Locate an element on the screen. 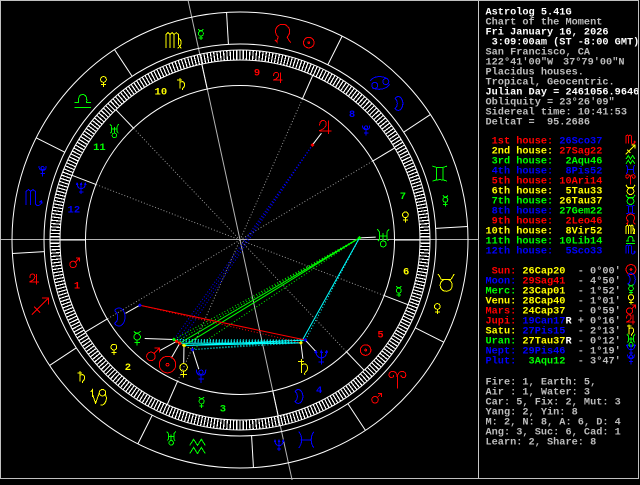 Image resolution: width=640 pixels, height=485 pixels. svg-text: 11 is located at coordinates (99, 148).